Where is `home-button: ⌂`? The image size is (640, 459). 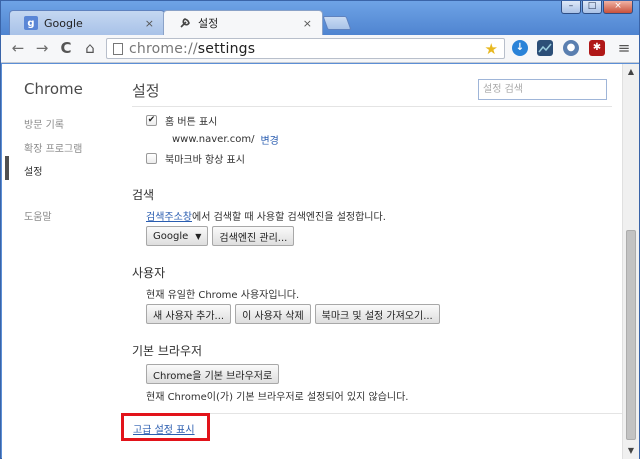
home-button: ⌂ is located at coordinates (90, 48).